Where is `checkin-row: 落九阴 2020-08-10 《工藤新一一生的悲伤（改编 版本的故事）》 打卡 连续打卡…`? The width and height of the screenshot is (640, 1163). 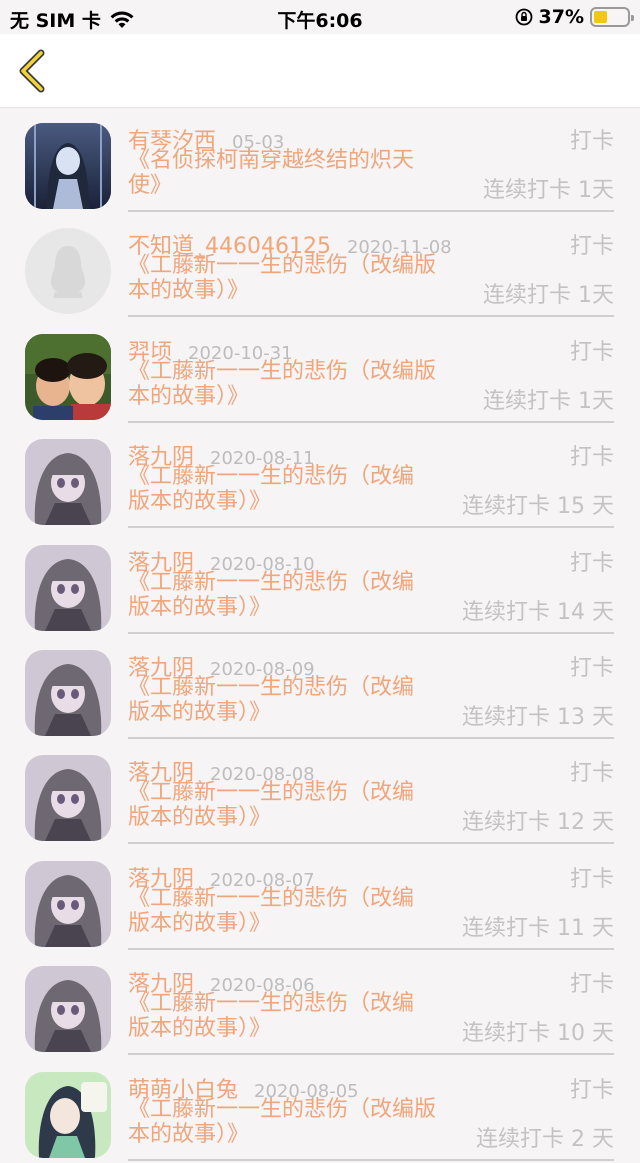
checkin-row: 落九阴 2020-08-10 《工藤新一一生的悲伤（改编 版本的故事）》 打卡 连续打卡… is located at coordinates (320, 583).